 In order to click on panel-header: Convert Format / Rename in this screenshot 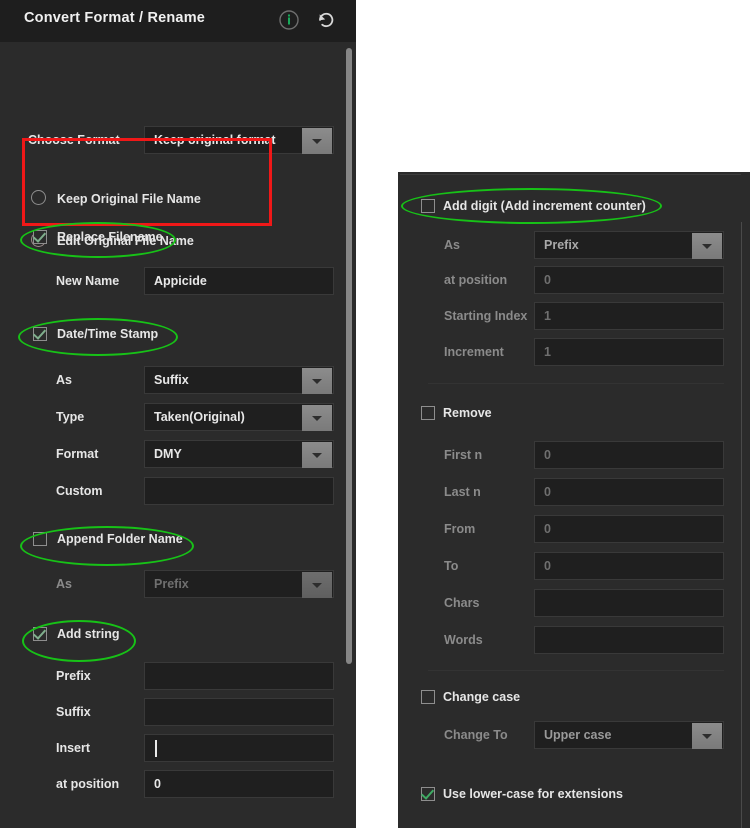, I will do `click(178, 21)`.